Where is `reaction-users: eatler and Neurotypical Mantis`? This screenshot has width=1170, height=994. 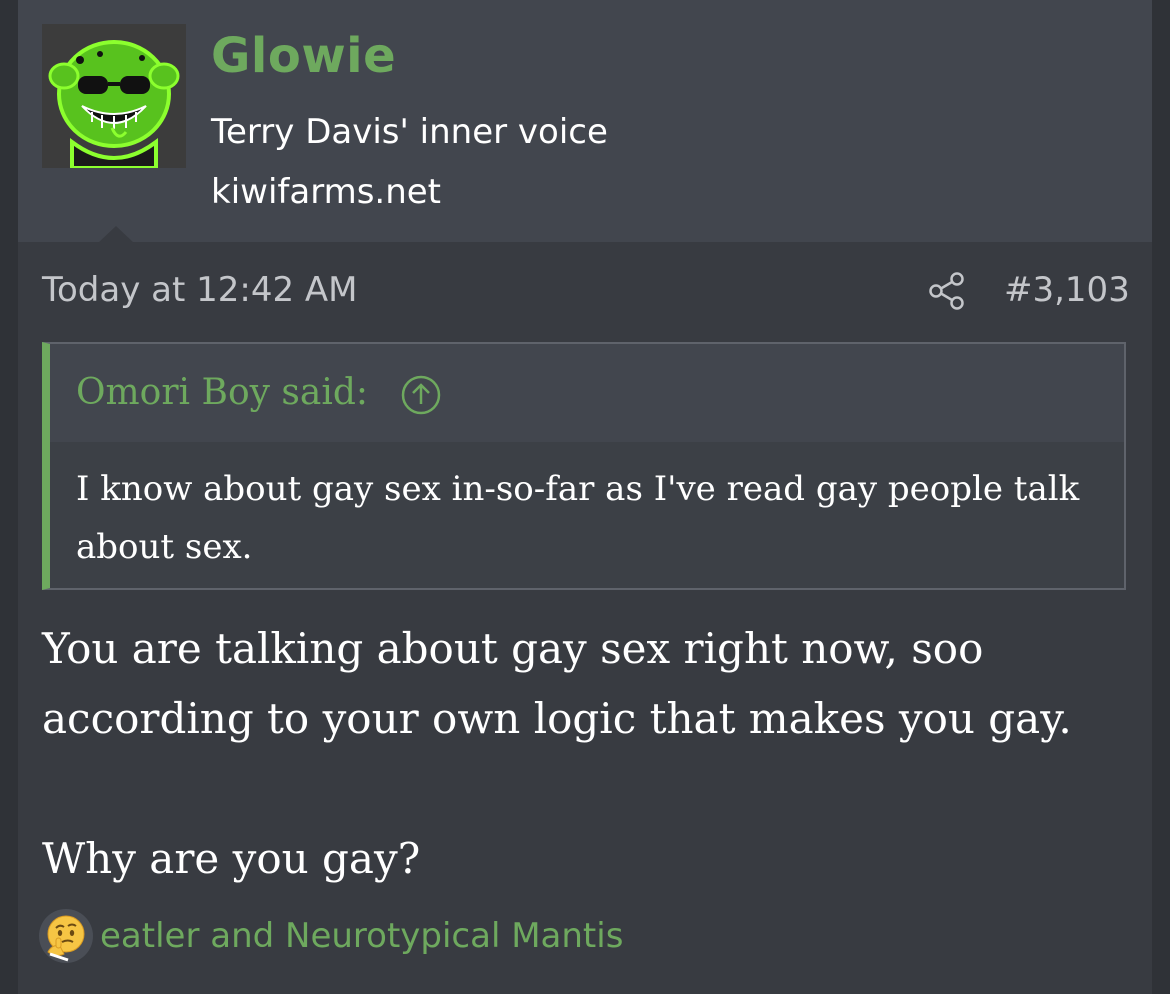 reaction-users: eatler and Neurotypical Mantis is located at coordinates (361, 936).